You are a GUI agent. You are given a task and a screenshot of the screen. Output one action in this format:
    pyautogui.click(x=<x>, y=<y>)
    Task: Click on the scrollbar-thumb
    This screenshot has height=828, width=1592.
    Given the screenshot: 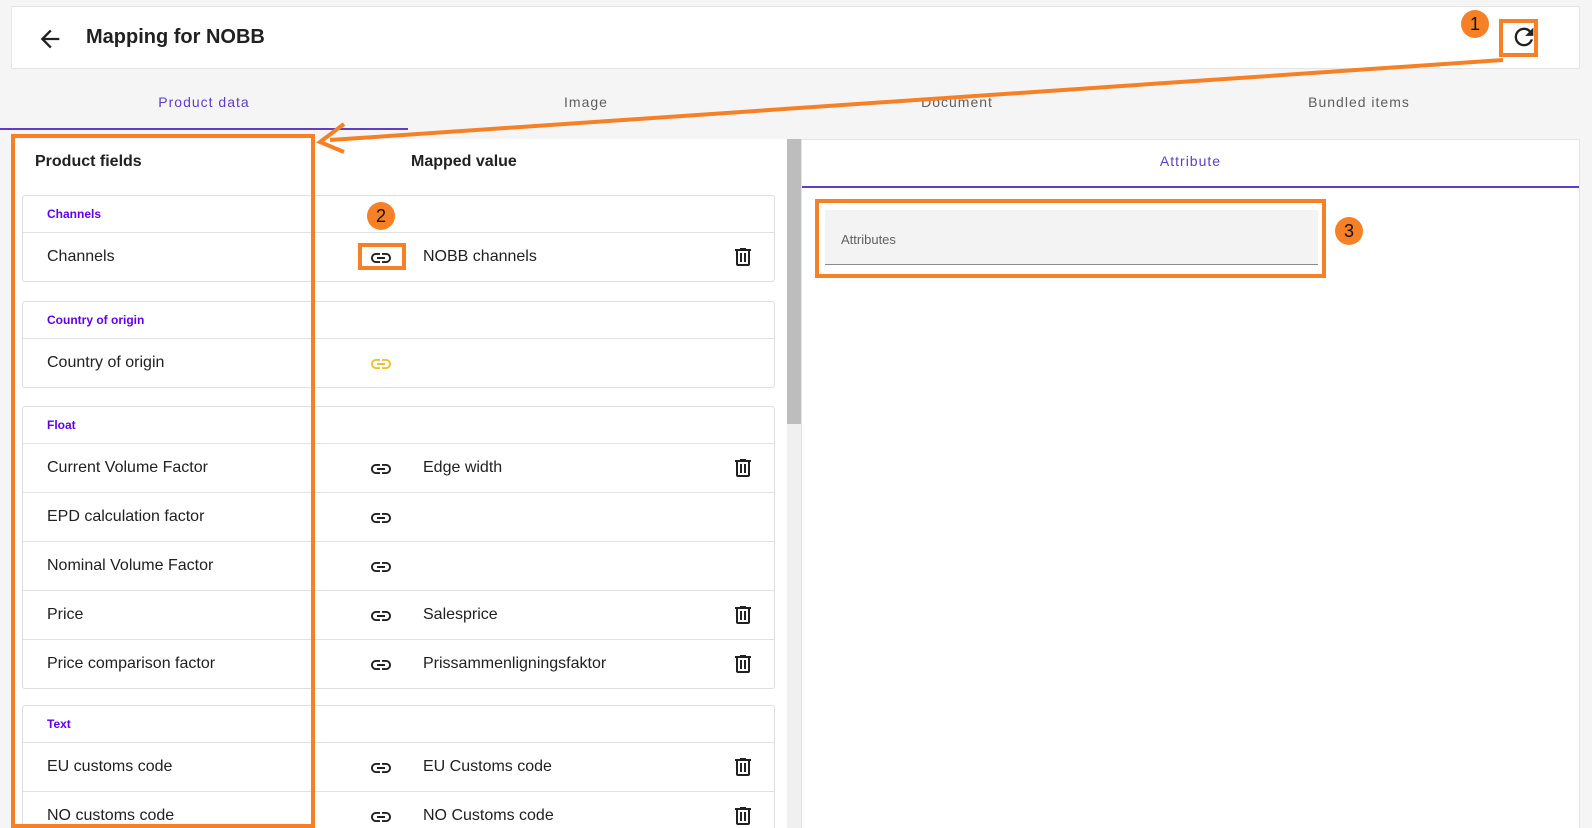 What is the action you would take?
    pyautogui.click(x=794, y=281)
    